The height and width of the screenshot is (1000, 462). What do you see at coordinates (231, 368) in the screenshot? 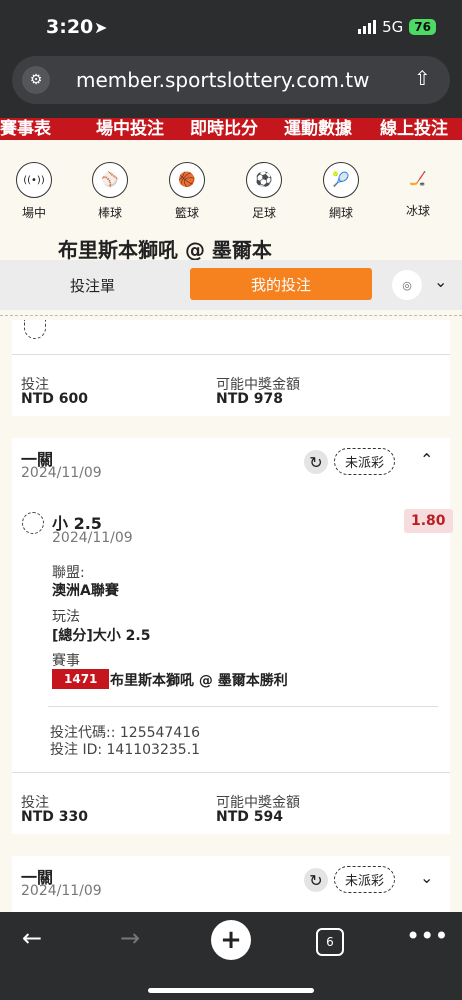
I see `bet-card: 投注 NTD 600 可能中獎金額 NTD 978` at bounding box center [231, 368].